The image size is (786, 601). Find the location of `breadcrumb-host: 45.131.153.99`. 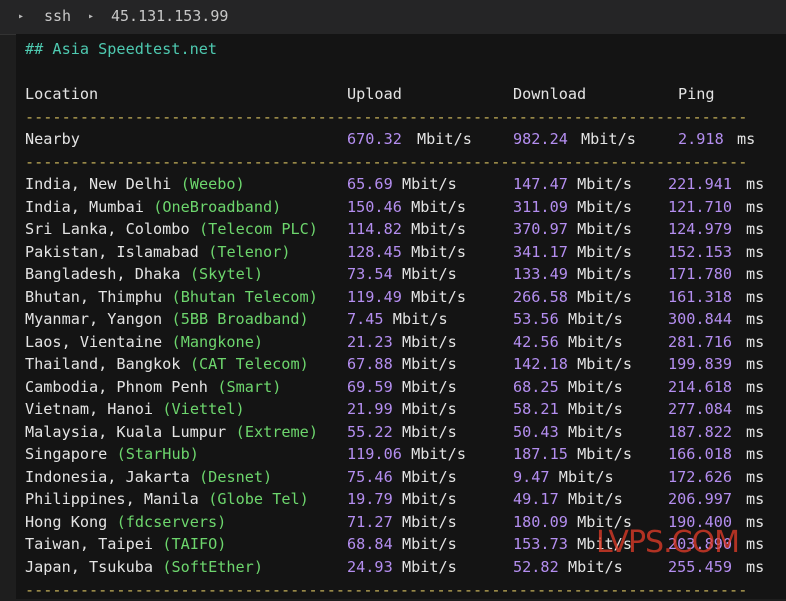

breadcrumb-host: 45.131.153.99 is located at coordinates (169, 16).